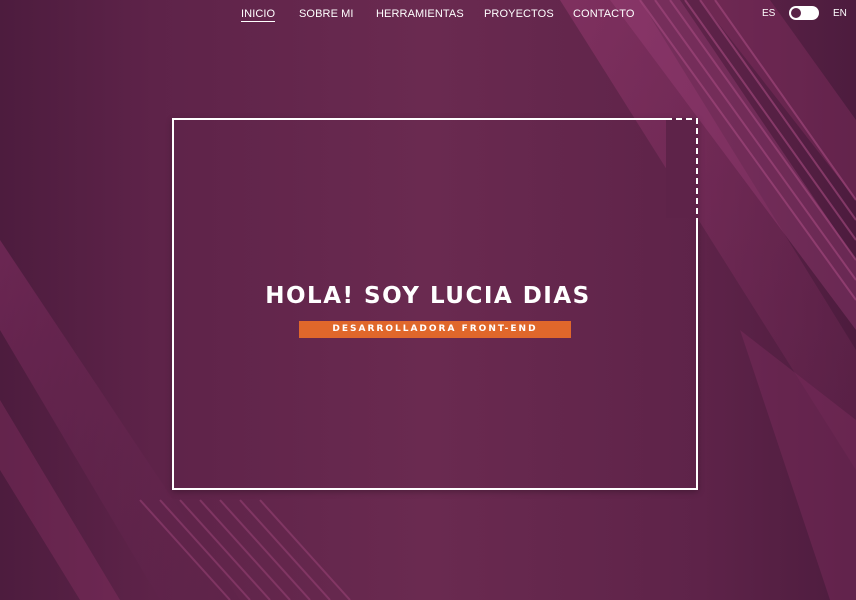  I want to click on nav-item-contacto: CONTACTO, so click(604, 14).